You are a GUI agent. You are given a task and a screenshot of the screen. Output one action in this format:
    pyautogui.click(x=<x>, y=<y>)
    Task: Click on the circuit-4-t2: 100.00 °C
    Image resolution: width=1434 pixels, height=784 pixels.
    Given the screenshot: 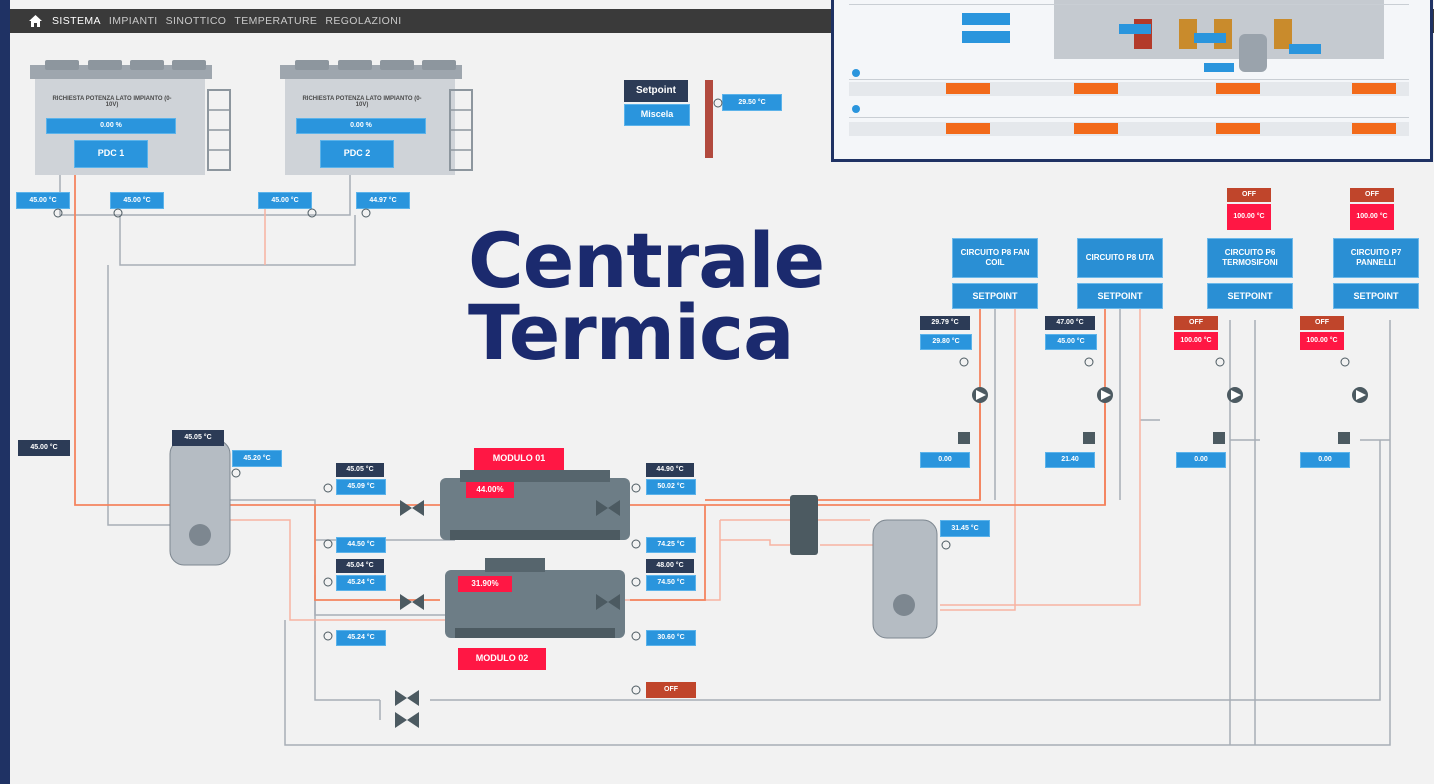 What is the action you would take?
    pyautogui.click(x=1322, y=341)
    